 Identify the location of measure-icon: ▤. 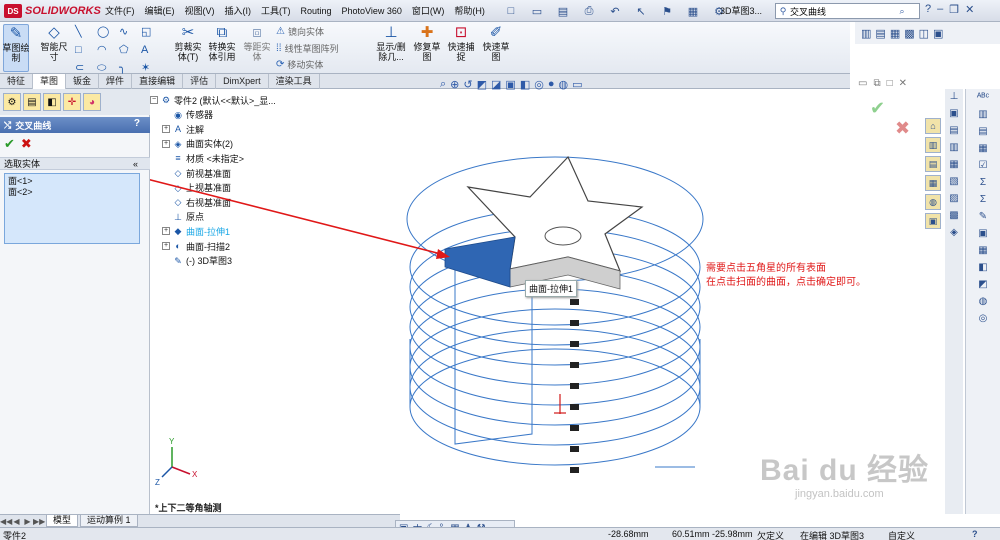
(982, 131).